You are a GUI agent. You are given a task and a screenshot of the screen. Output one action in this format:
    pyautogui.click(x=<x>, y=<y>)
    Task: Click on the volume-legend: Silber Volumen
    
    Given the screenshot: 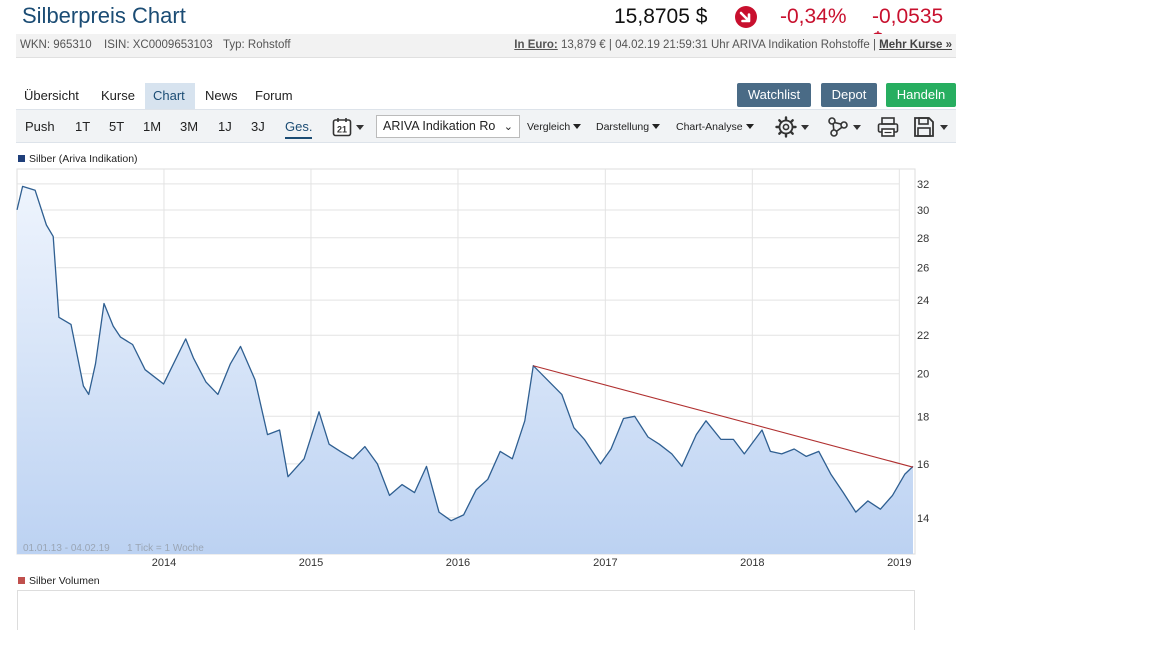 What is the action you would take?
    pyautogui.click(x=59, y=581)
    